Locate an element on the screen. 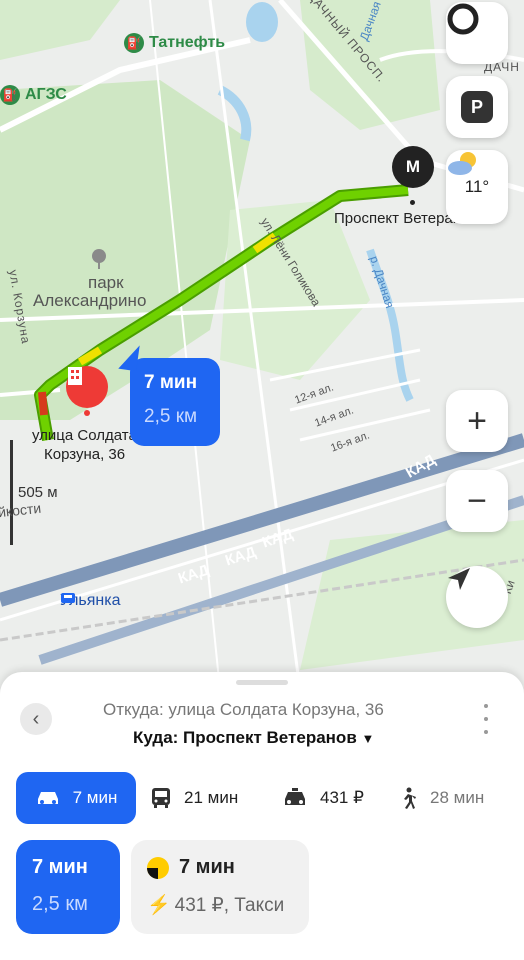 Image resolution: width=524 pixels, height=960 pixels. mode-taxi: 431 ₽ is located at coordinates (323, 798).